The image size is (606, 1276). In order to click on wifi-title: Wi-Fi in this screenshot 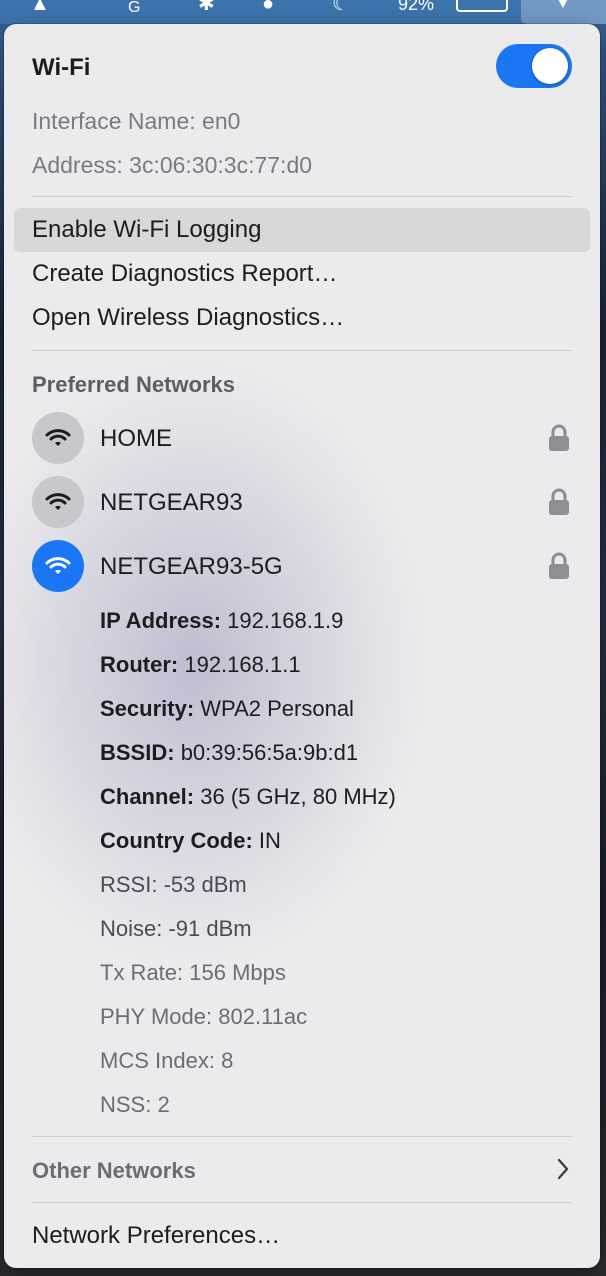, I will do `click(61, 67)`.